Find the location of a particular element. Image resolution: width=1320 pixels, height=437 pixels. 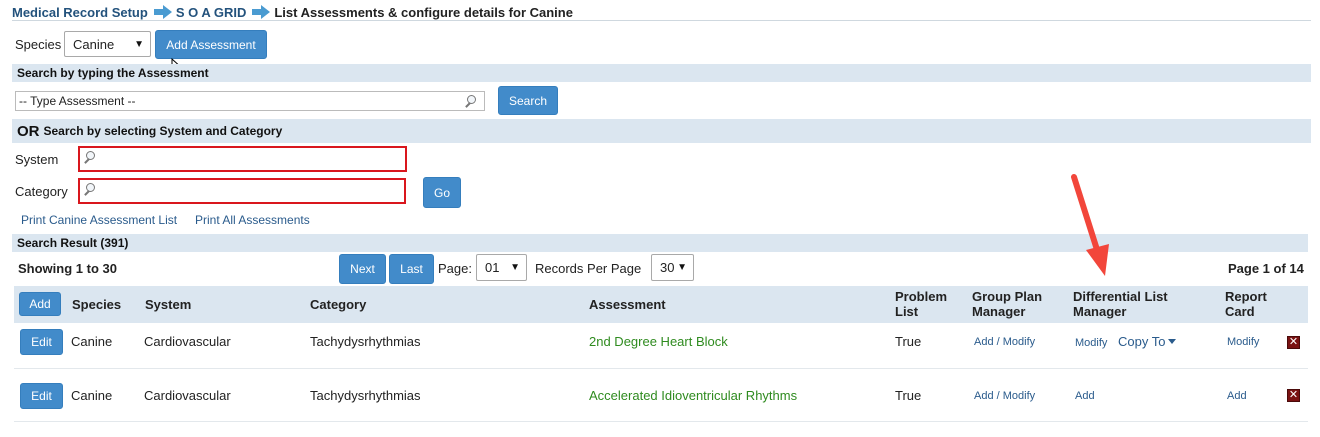

go-button: Go is located at coordinates (442, 192).